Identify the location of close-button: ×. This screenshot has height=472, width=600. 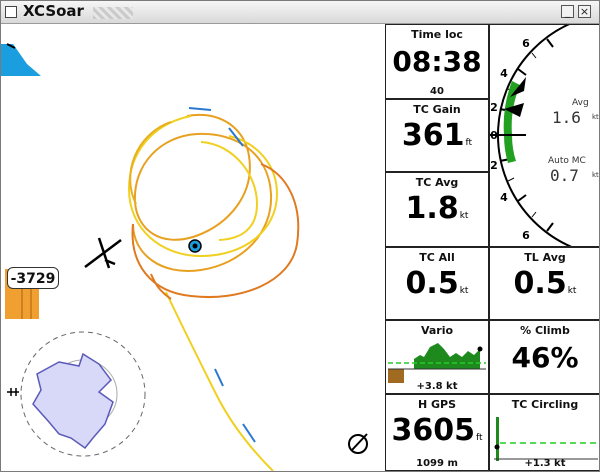
(584, 11).